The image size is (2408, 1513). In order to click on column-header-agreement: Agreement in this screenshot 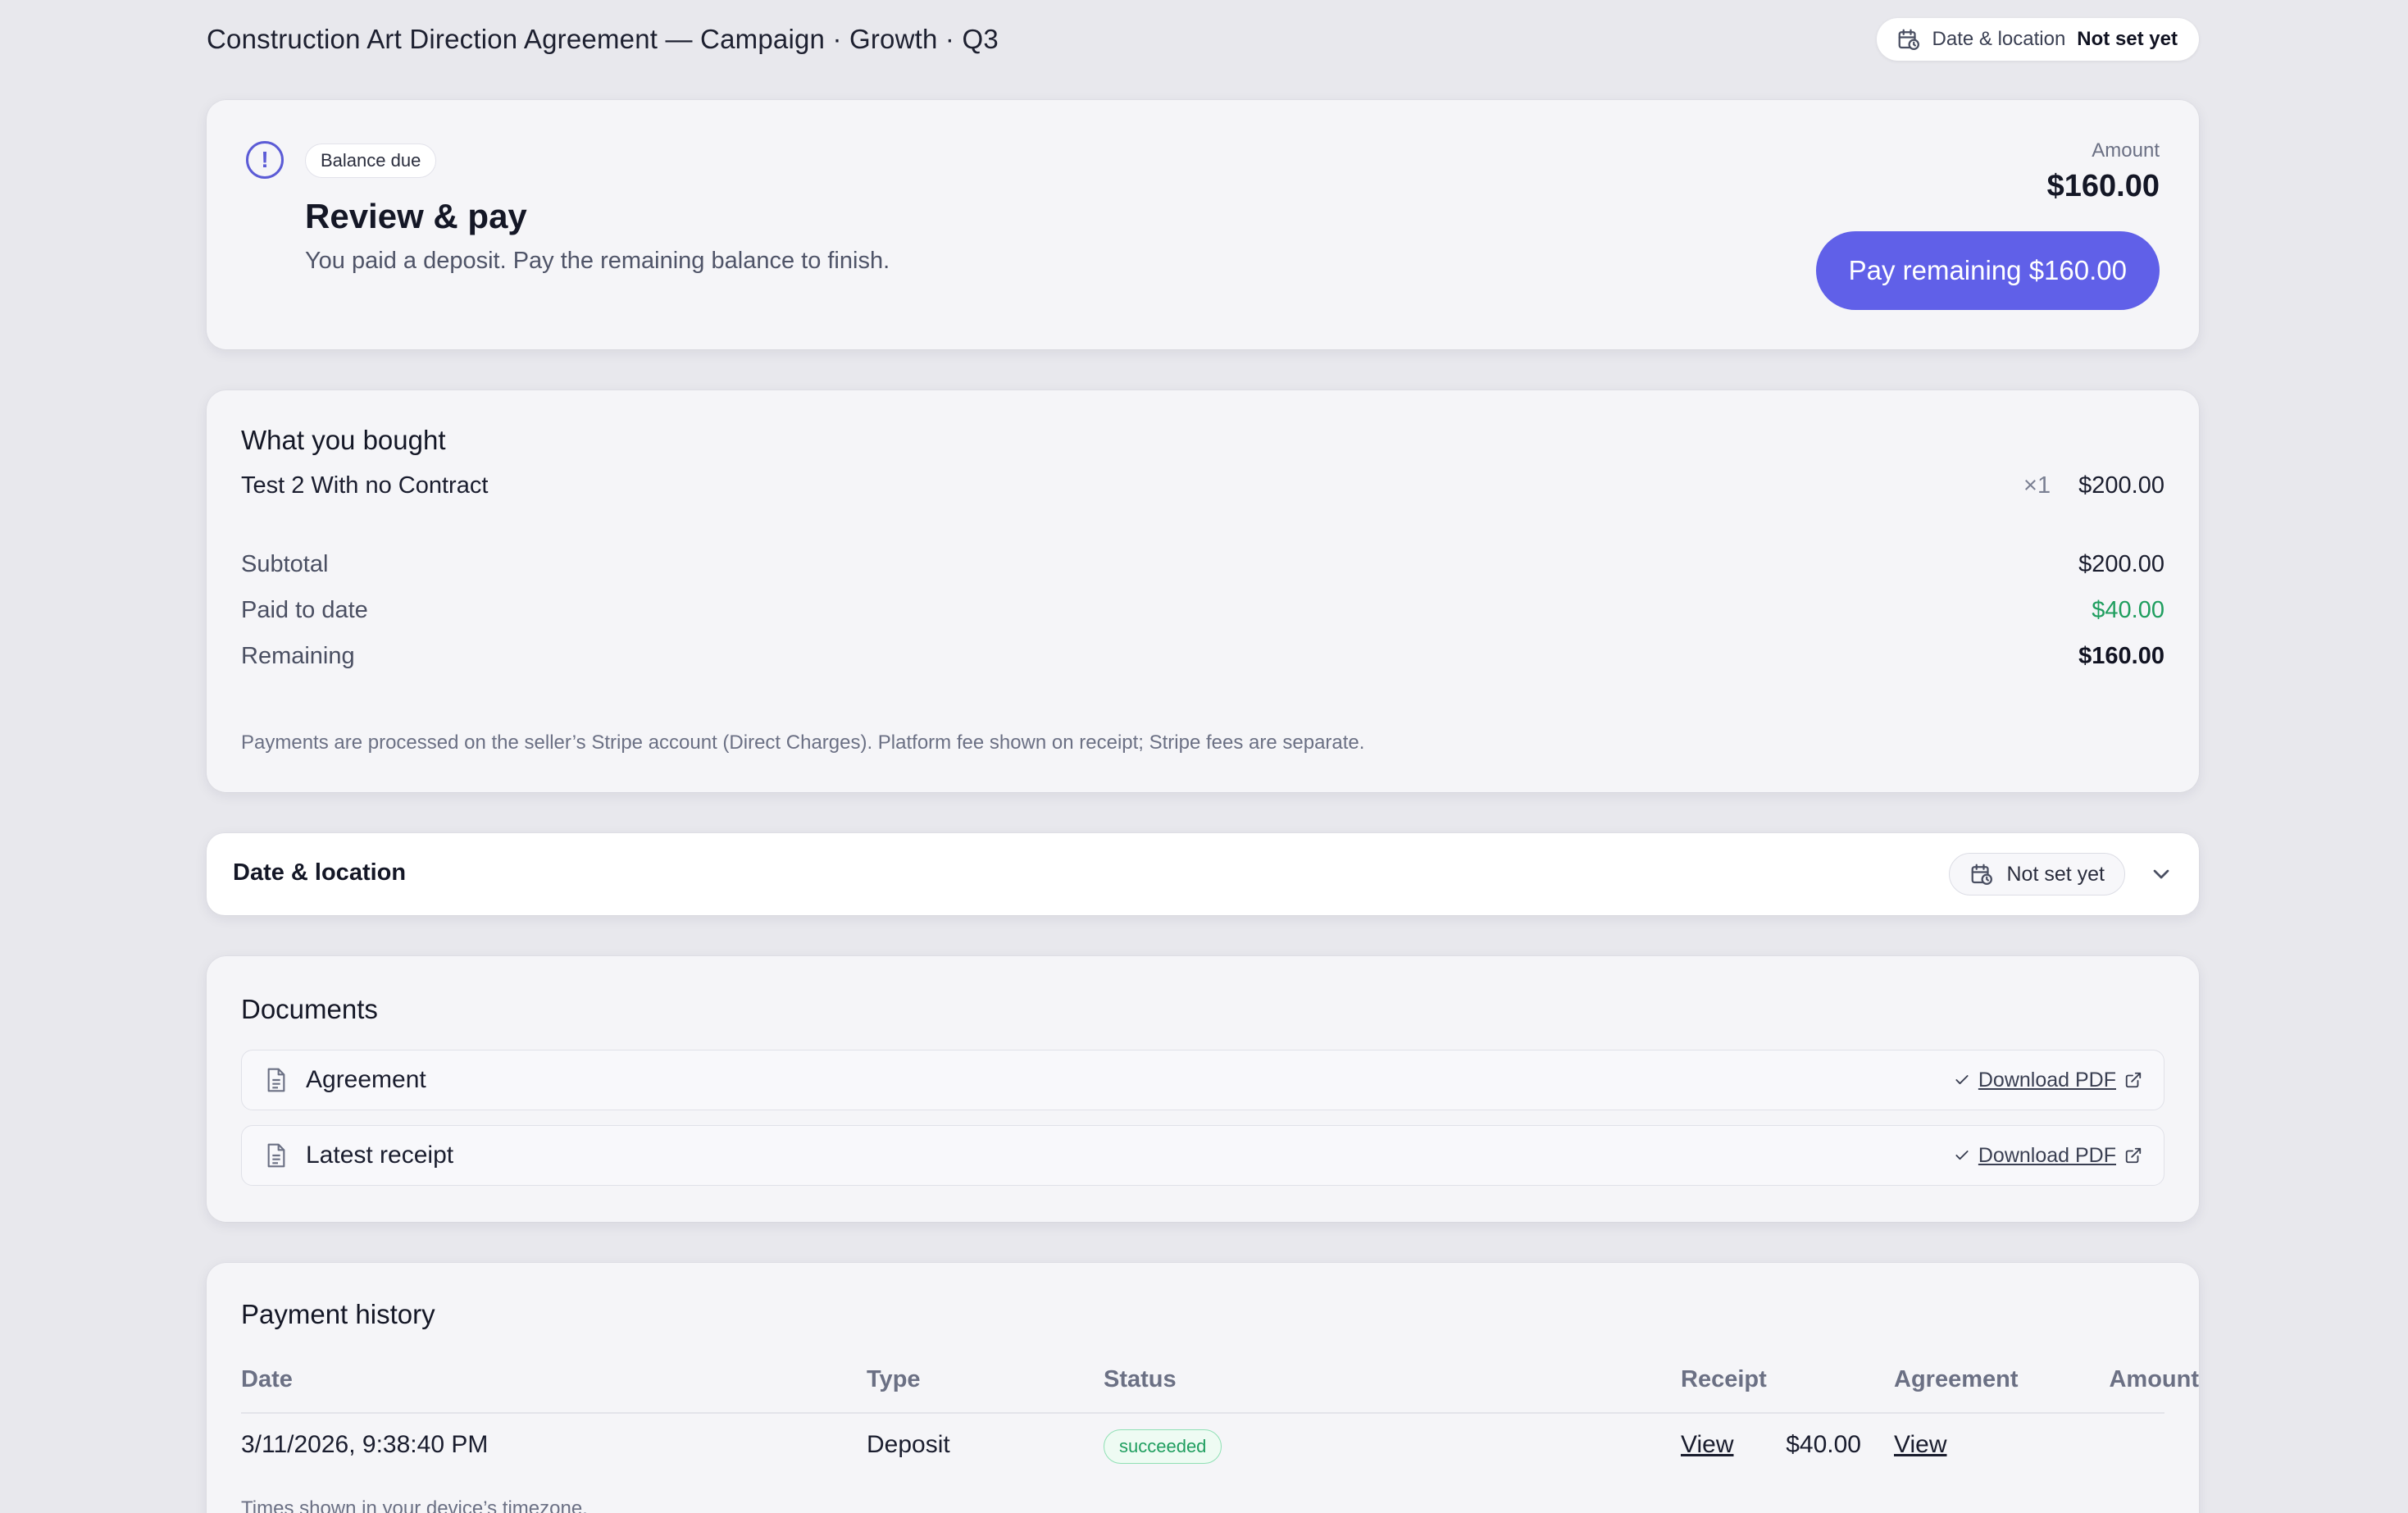, I will do `click(1956, 1379)`.